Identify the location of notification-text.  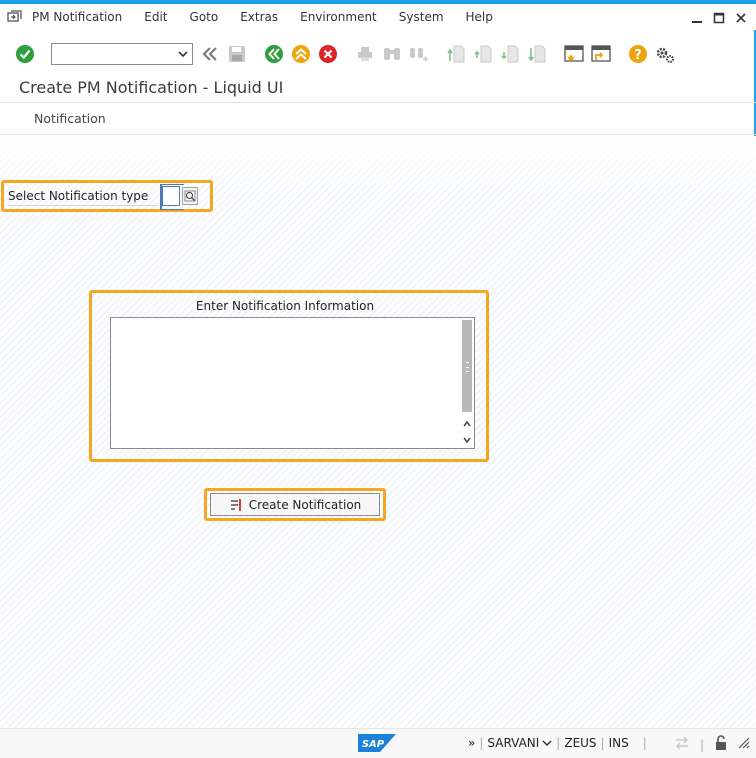
(286, 383).